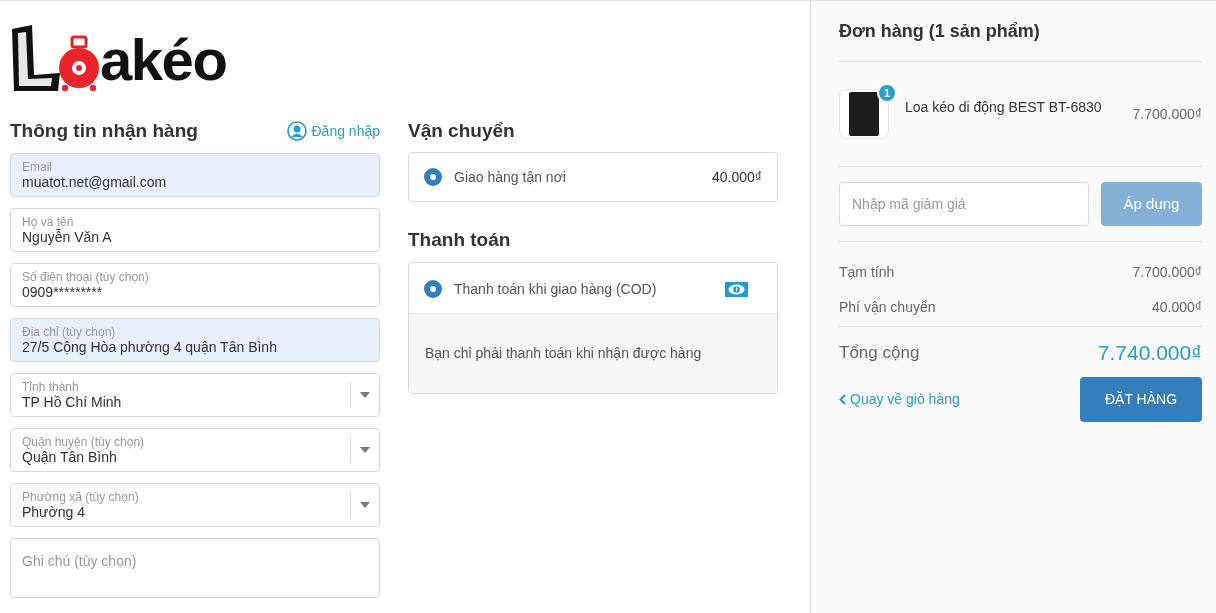  Describe the element at coordinates (867, 272) in the screenshot. I see `summary-label: Tạm tính` at that location.